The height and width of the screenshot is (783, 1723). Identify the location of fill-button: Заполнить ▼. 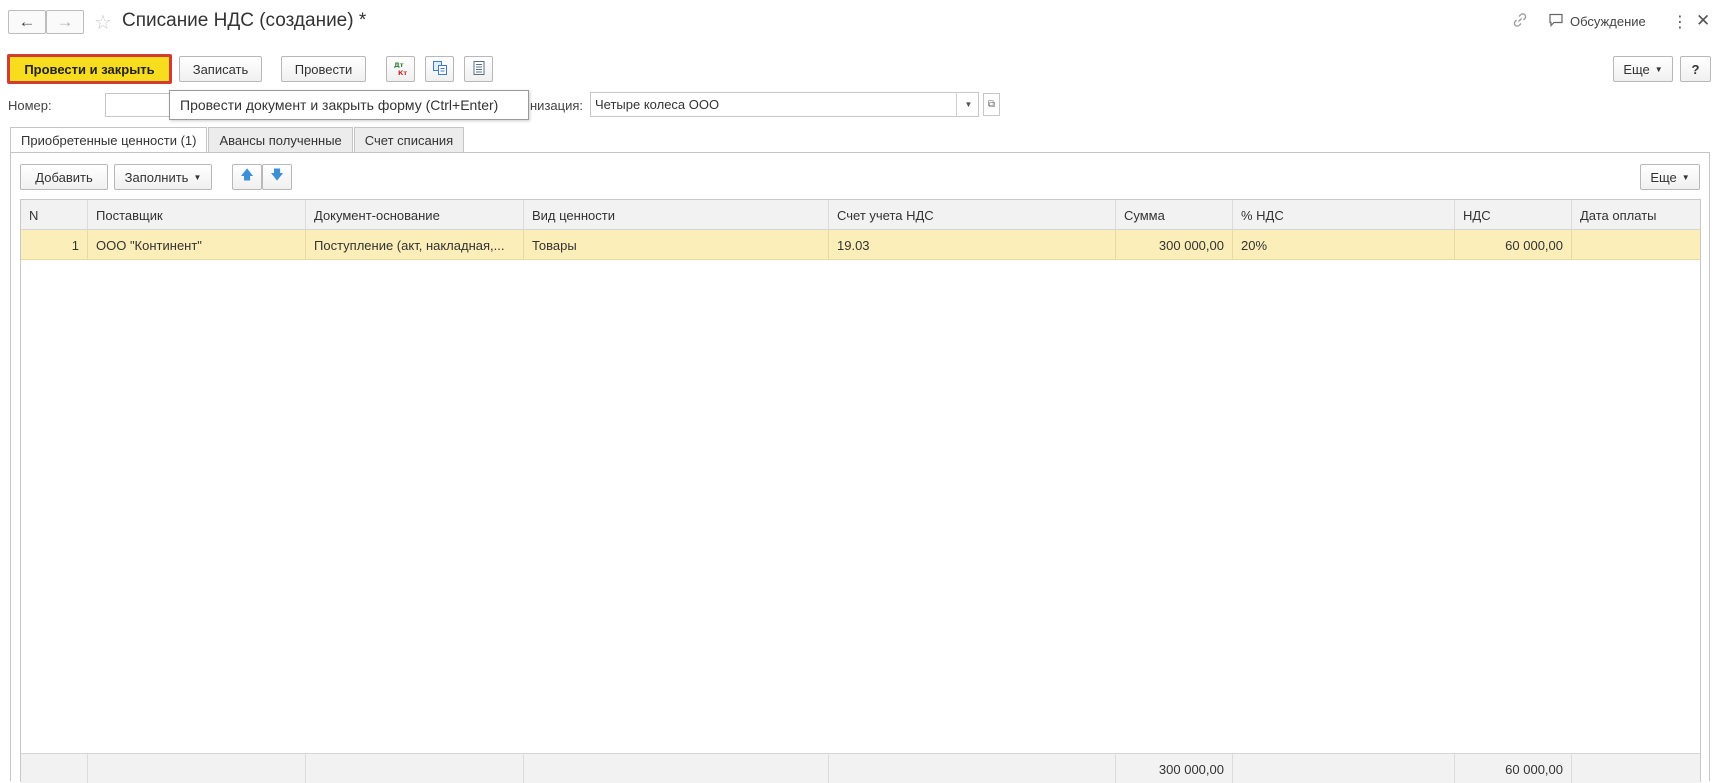
(163, 177).